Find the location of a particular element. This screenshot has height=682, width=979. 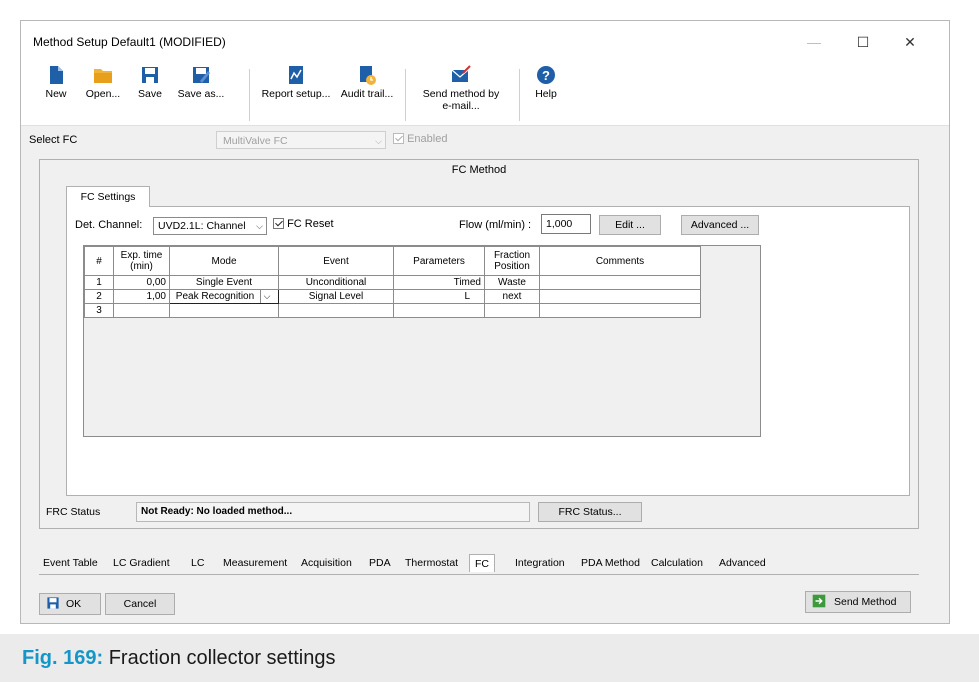

cell-mode-dropdown: Peak Recognition ⌵ is located at coordinates (224, 296).